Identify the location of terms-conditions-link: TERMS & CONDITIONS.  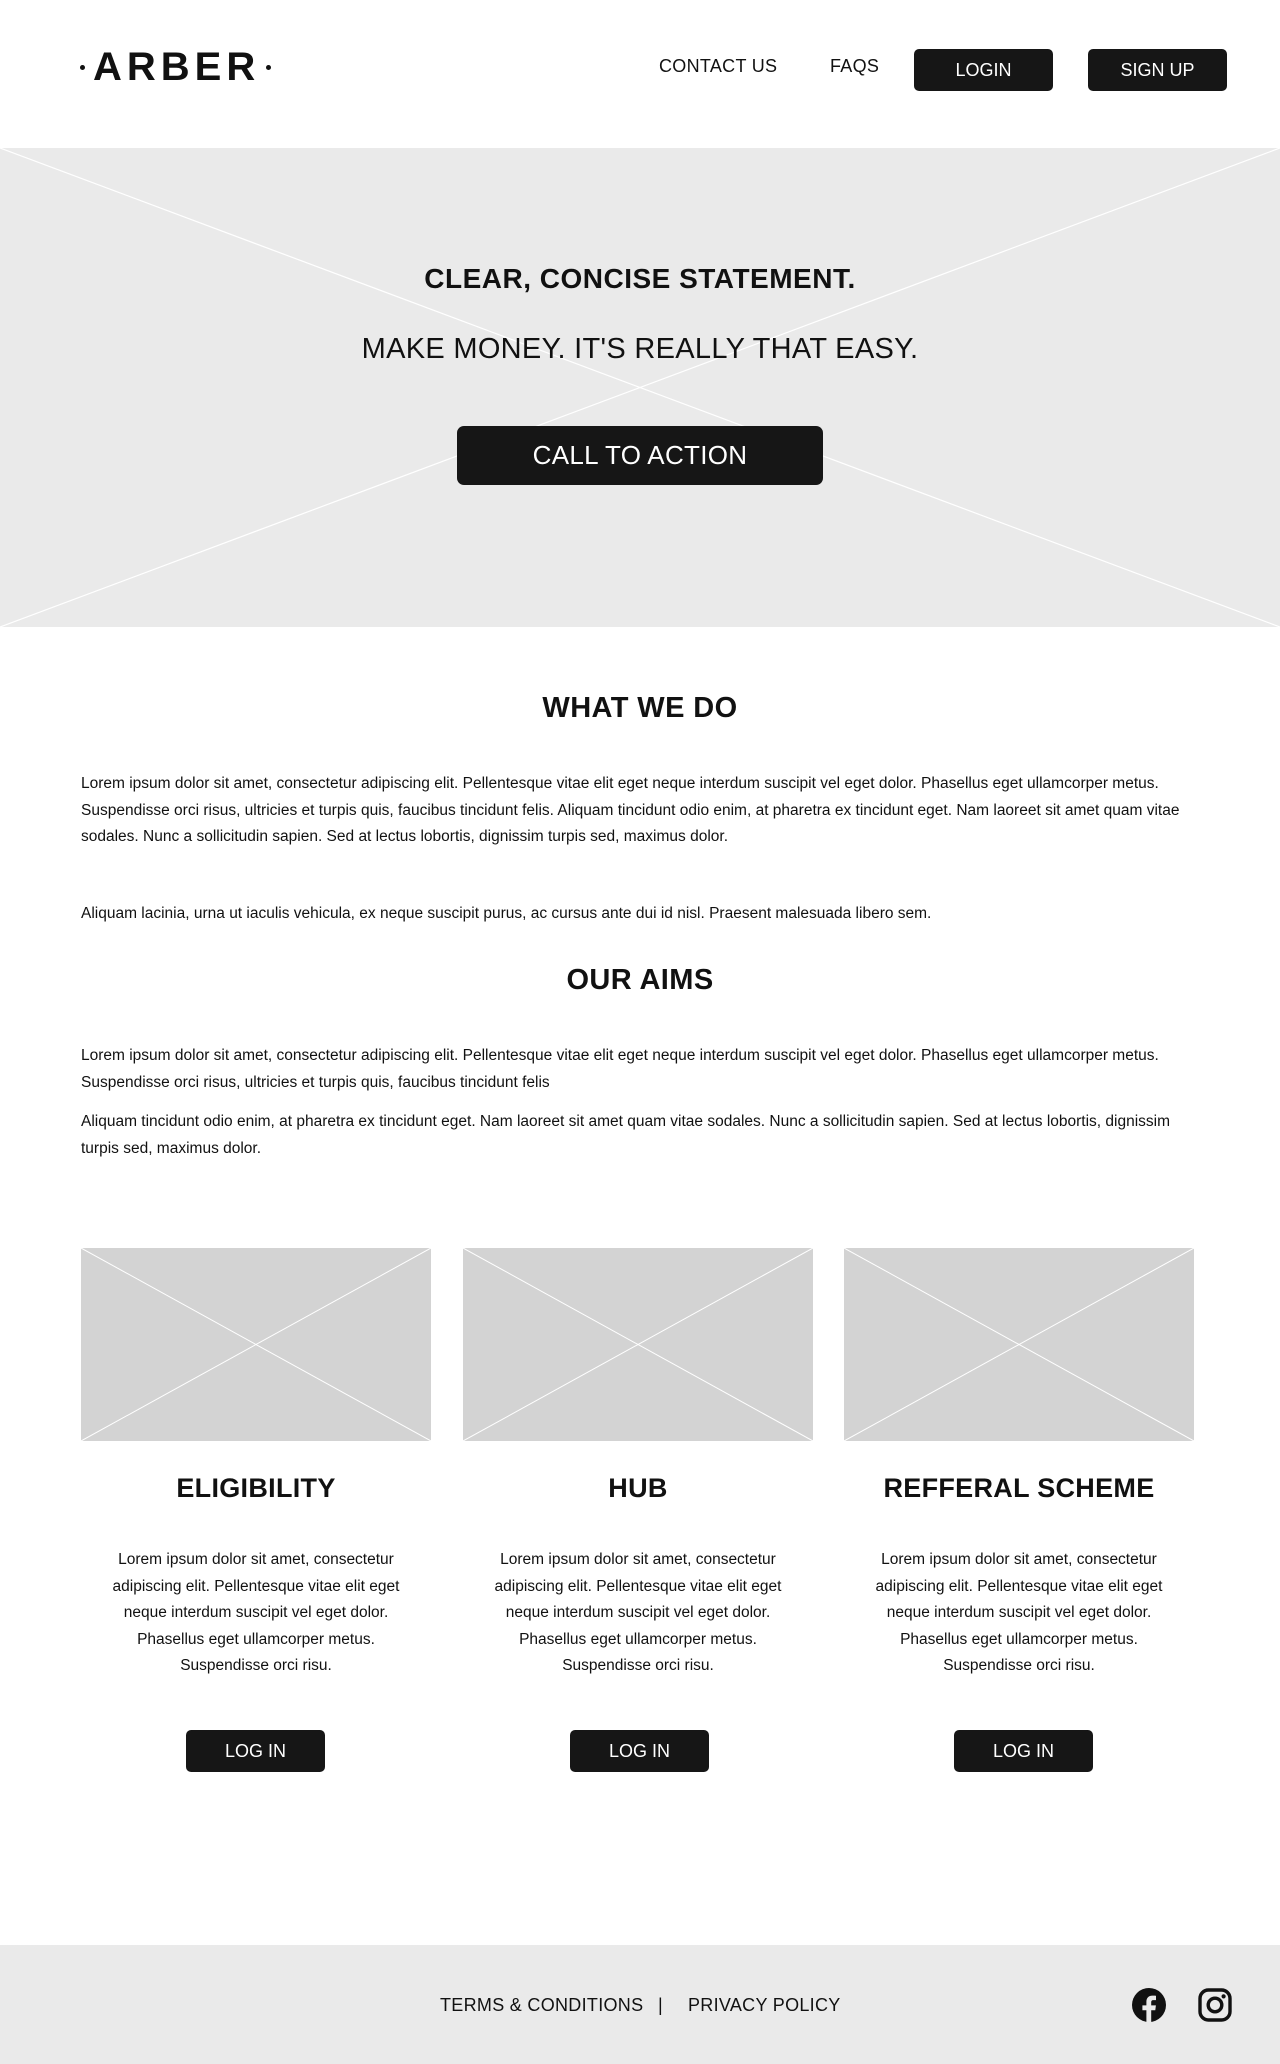
(541, 2005).